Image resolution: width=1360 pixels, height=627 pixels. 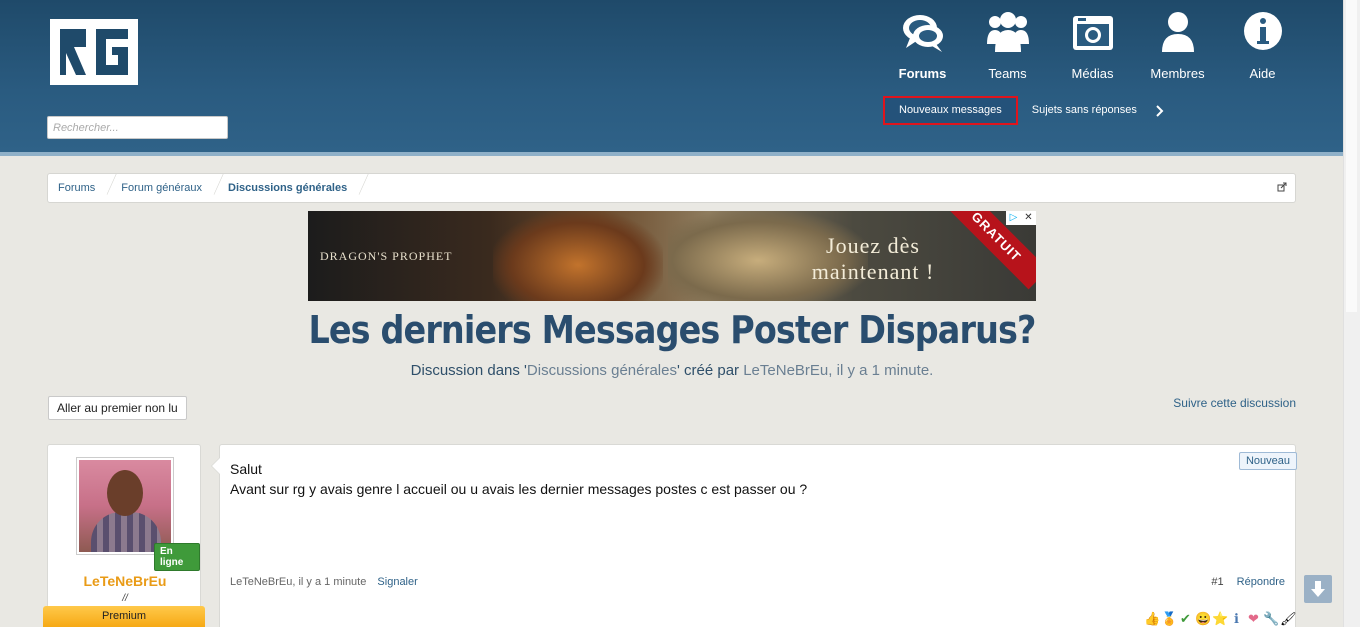 I want to click on nav-forums: Forums, so click(x=922, y=45).